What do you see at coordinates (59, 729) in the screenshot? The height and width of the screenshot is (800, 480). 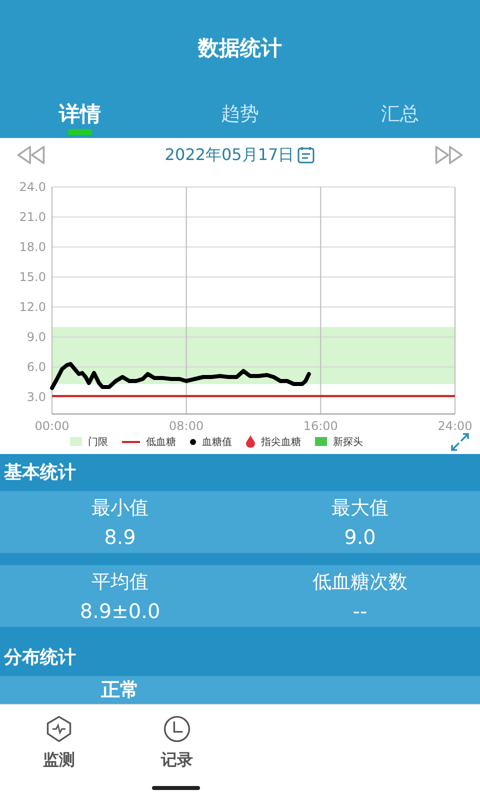 I see `pulse-icon` at bounding box center [59, 729].